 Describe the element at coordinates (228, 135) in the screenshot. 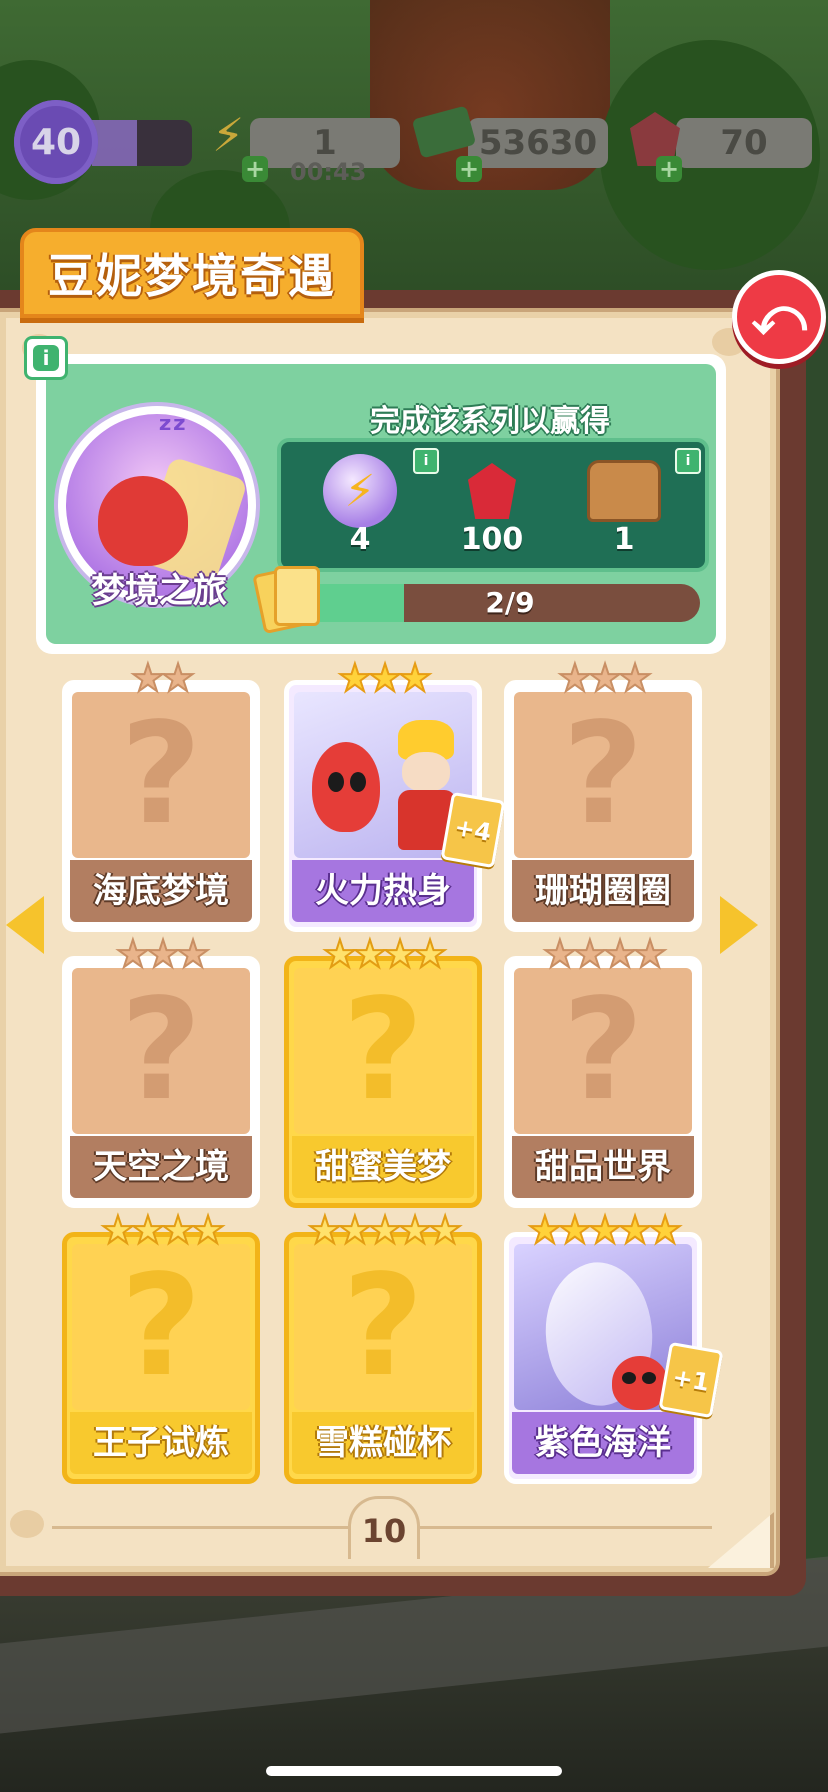

I see `lightning-icon: ⚡` at that location.